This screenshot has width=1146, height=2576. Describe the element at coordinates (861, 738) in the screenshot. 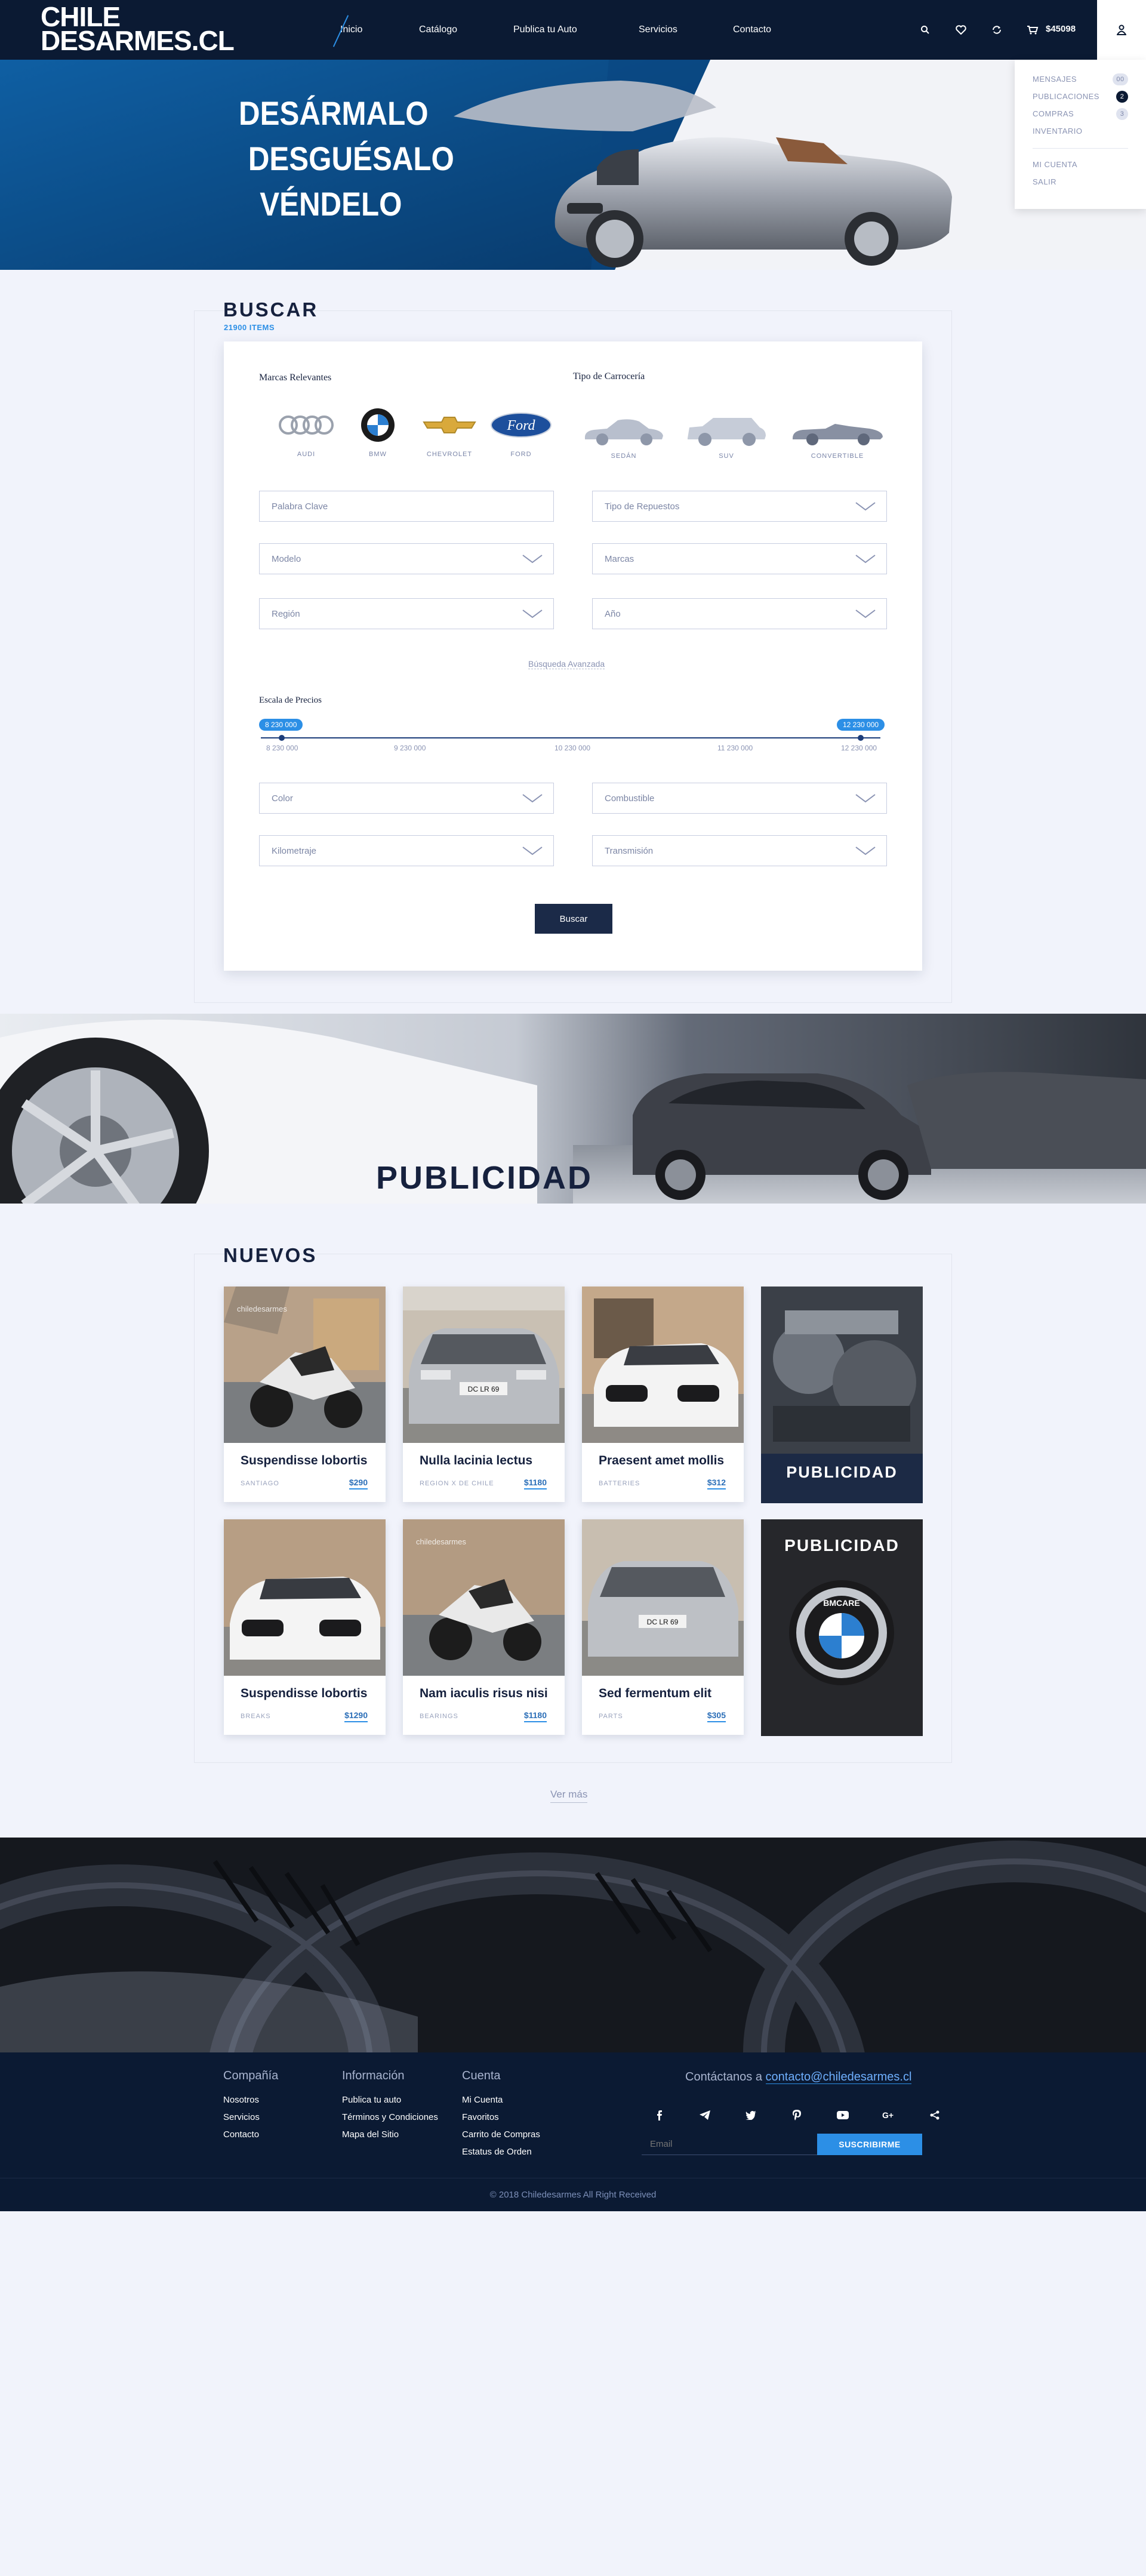

I see `price-slider-max-handle` at that location.